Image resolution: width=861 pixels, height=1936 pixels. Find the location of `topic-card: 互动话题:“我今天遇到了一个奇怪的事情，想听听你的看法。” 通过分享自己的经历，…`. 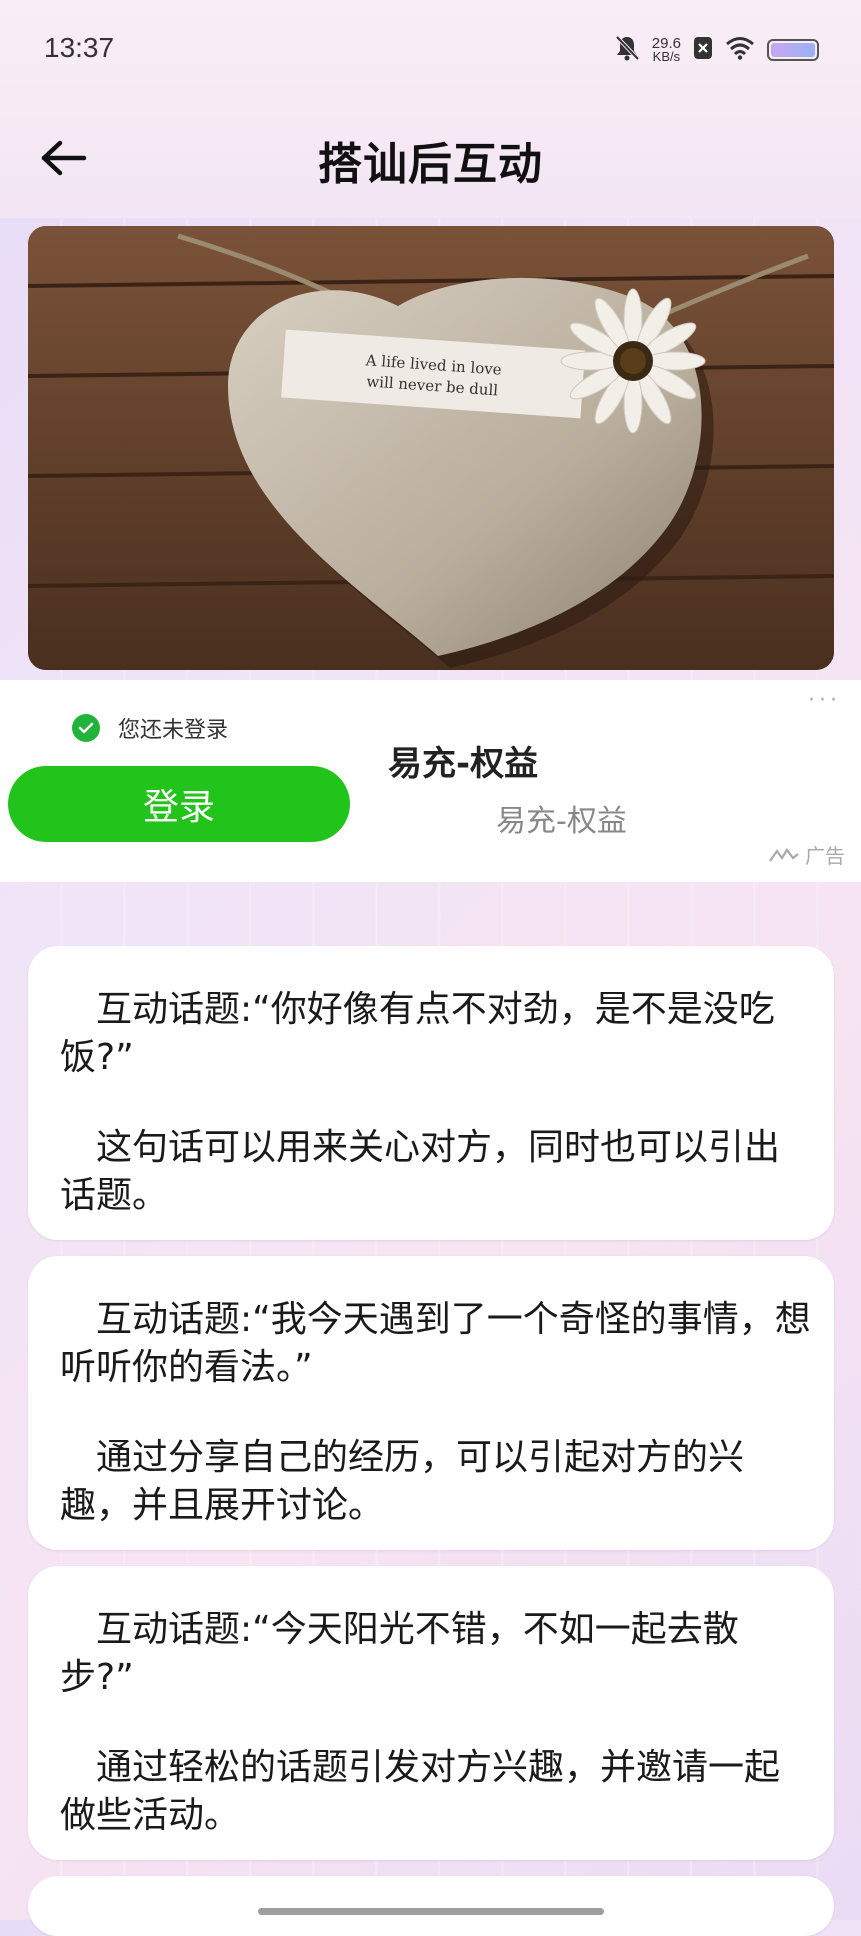

topic-card: 互动话题:“我今天遇到了一个奇怪的事情，想听听你的看法。” 通过分享自己的经历，… is located at coordinates (431, 1403).